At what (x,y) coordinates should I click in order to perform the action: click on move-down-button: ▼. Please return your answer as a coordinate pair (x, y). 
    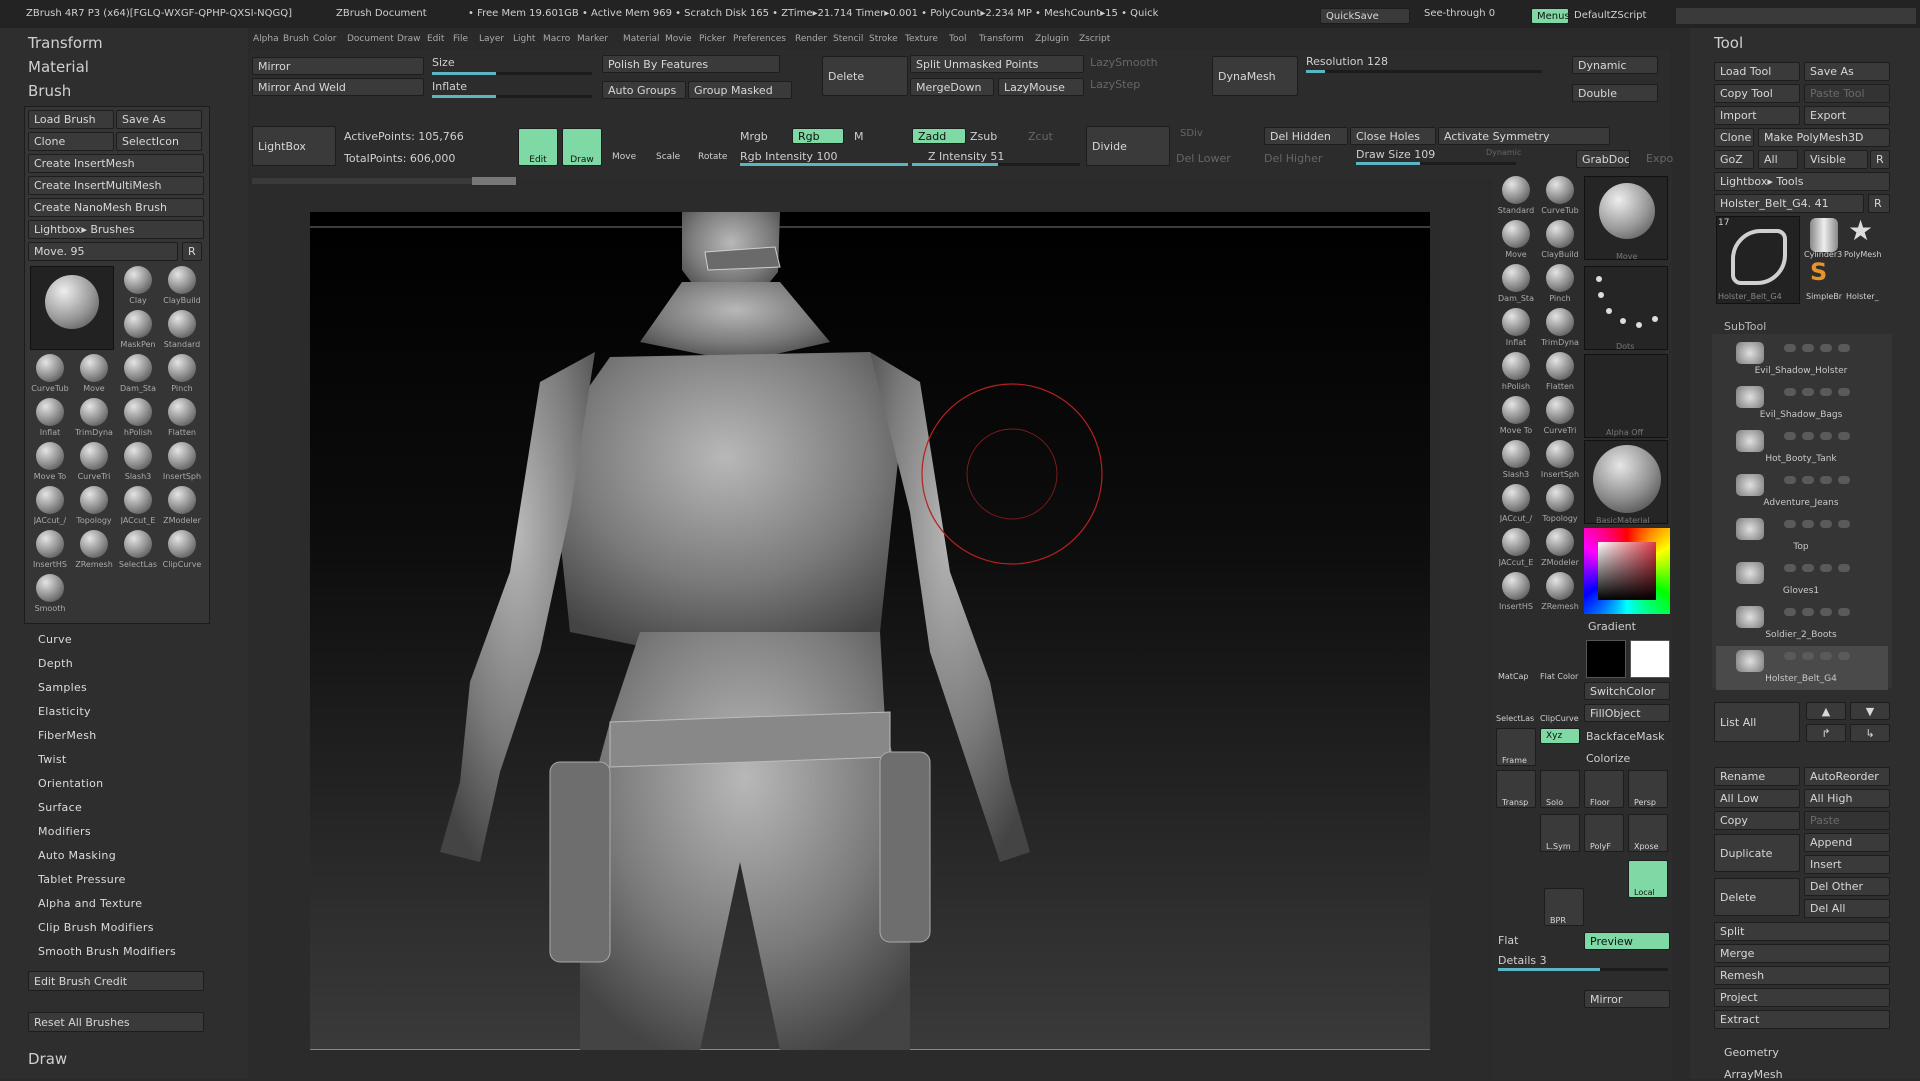
    Looking at the image, I should click on (1870, 711).